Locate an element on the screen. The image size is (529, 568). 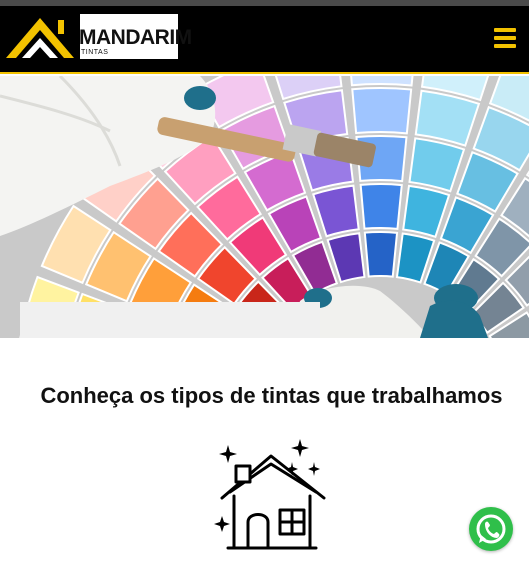
logo-subtitle: TINTAS is located at coordinates (95, 52).